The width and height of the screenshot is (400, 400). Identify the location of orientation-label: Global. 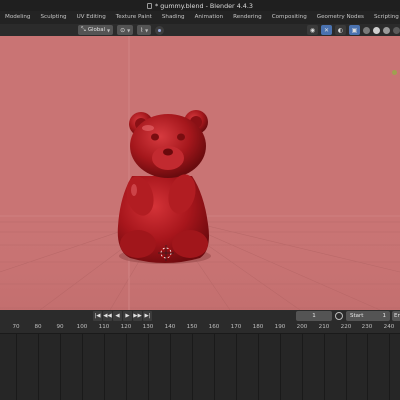
(96, 30).